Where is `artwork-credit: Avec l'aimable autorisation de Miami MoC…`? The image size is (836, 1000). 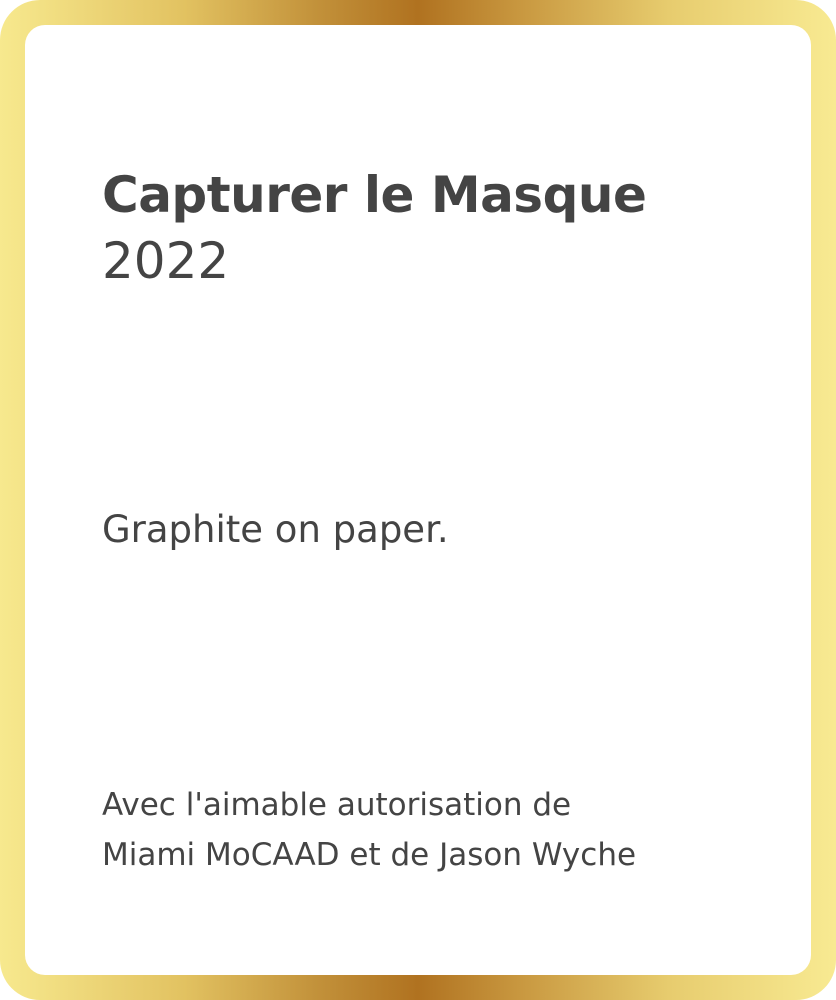 artwork-credit: Avec l'aimable autorisation de Miami MoC… is located at coordinates (369, 830).